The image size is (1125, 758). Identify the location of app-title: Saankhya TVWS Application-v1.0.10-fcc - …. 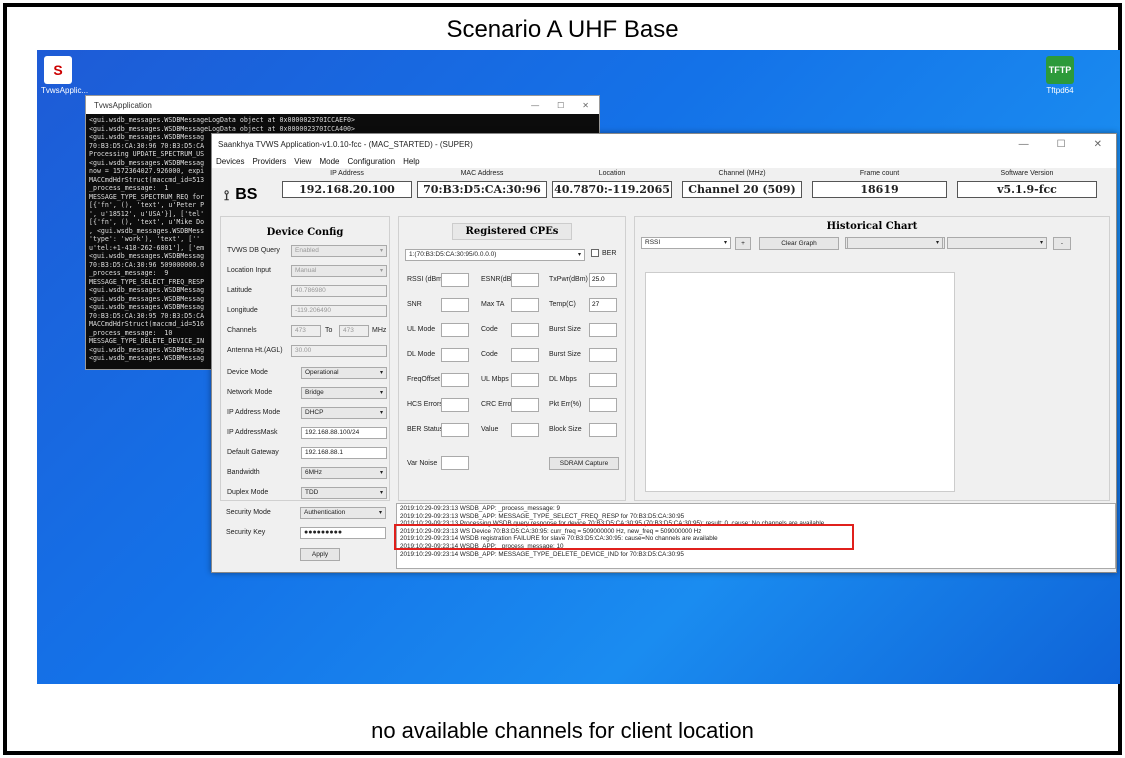
(345, 144).